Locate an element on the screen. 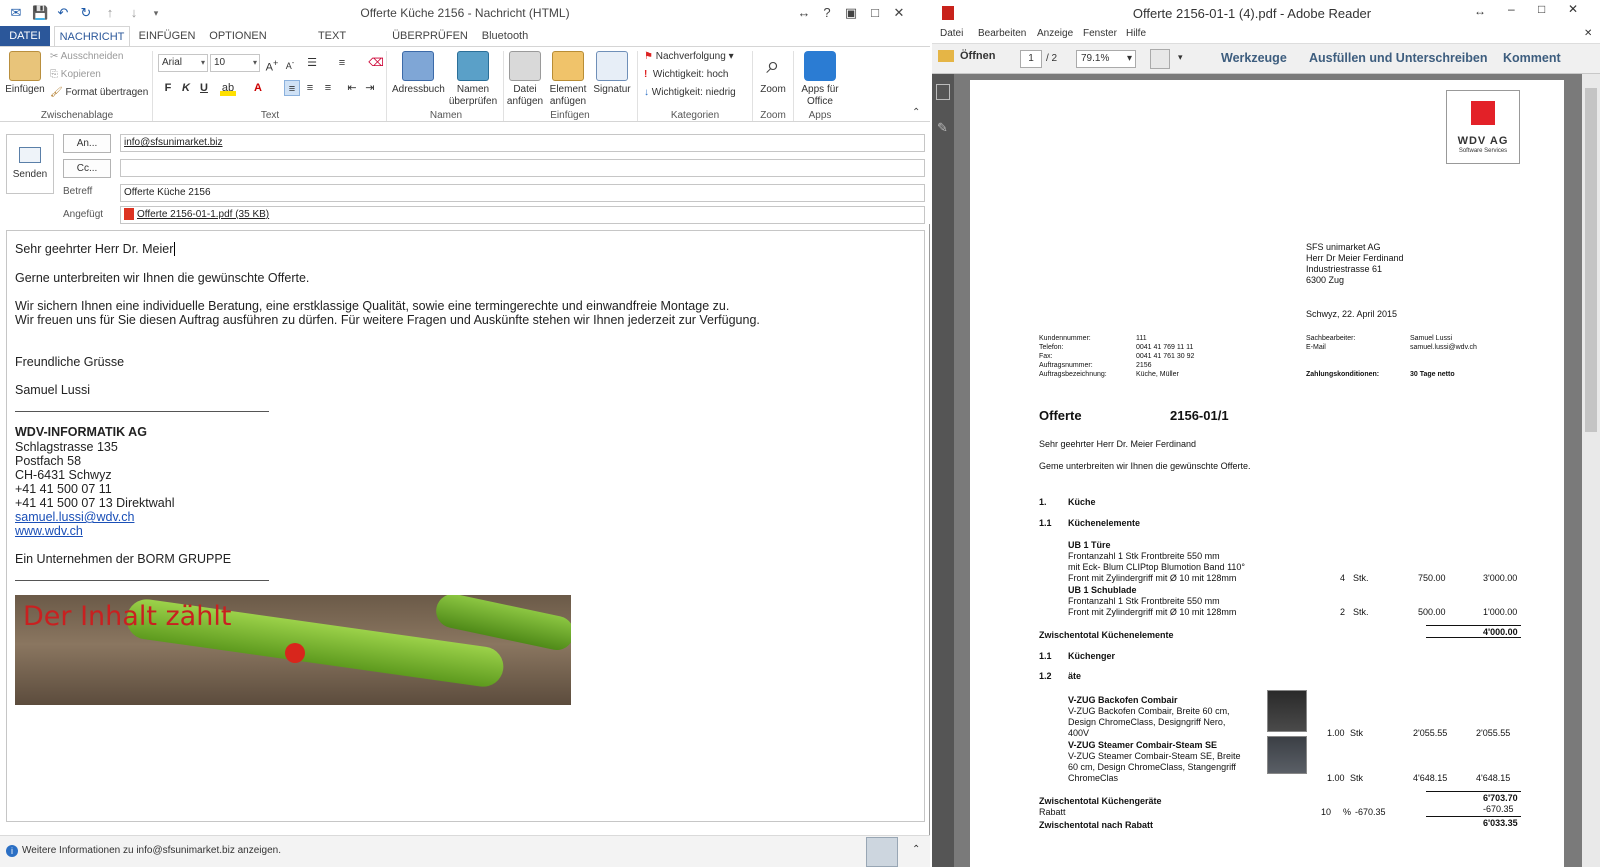 The width and height of the screenshot is (1600, 867). tab-file: DATEI is located at coordinates (25, 36).